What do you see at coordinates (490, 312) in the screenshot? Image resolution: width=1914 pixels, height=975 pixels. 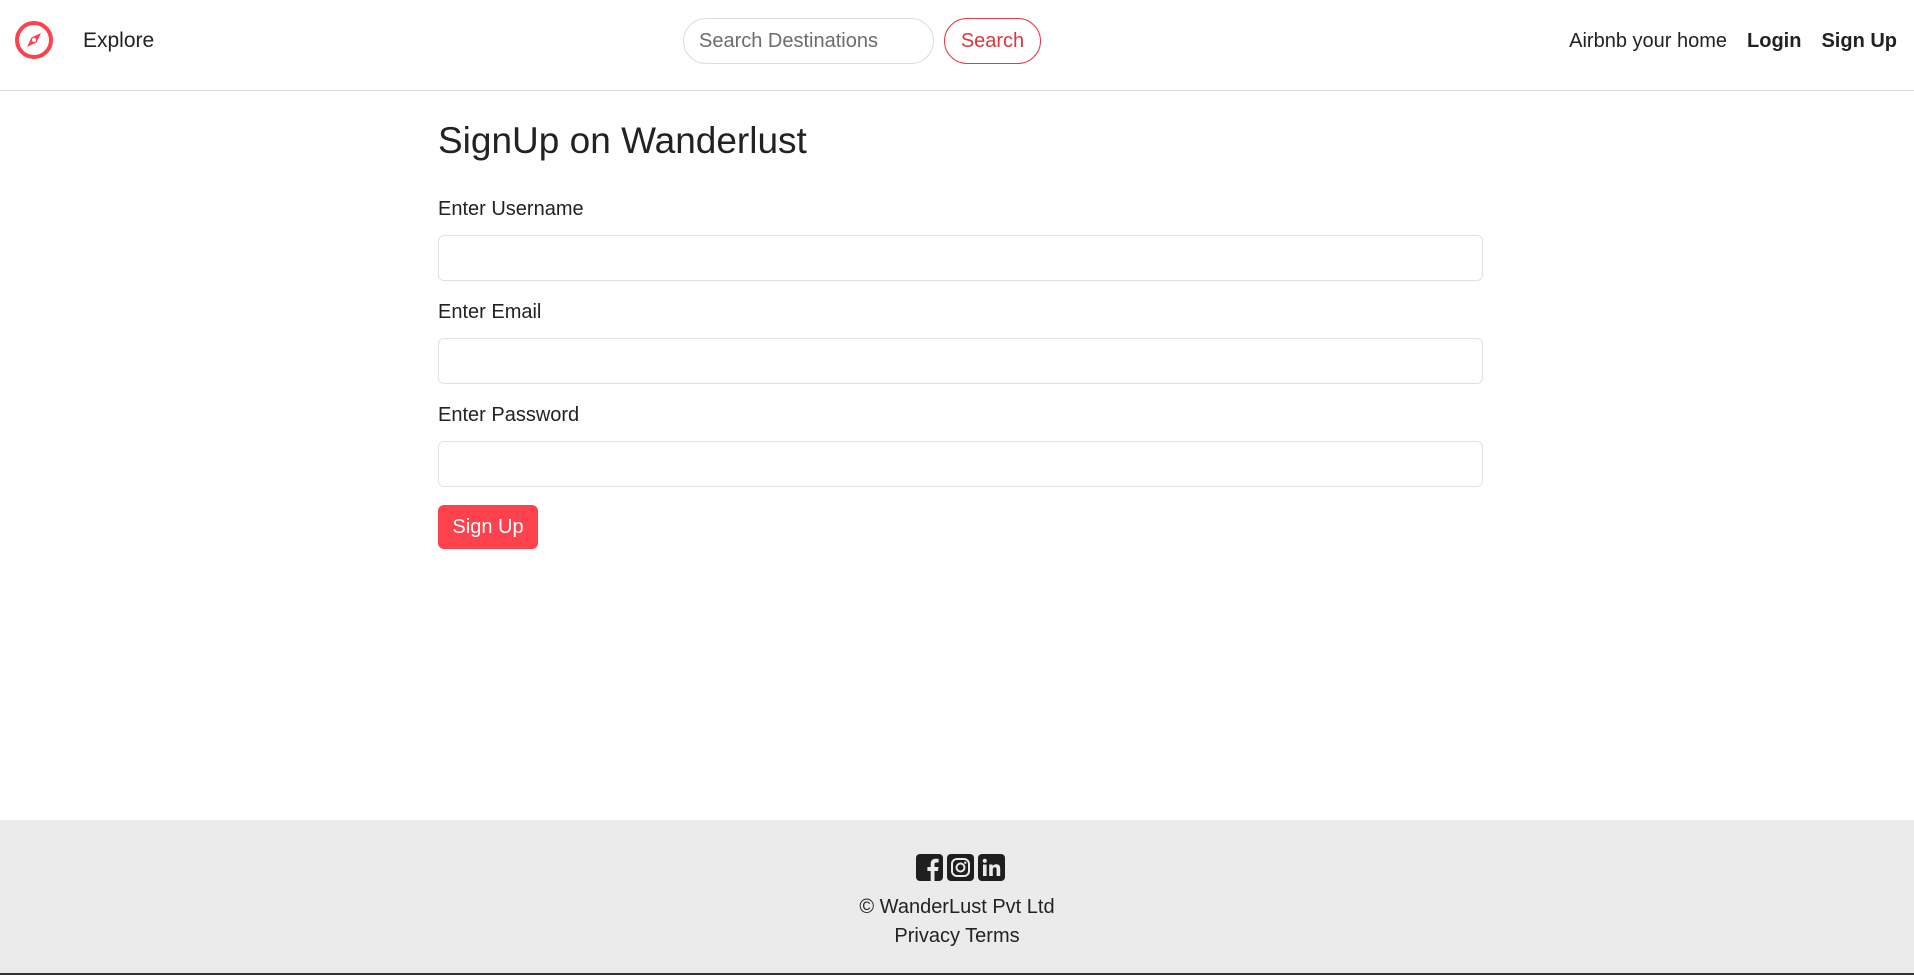 I see `email-label: Enter Email` at bounding box center [490, 312].